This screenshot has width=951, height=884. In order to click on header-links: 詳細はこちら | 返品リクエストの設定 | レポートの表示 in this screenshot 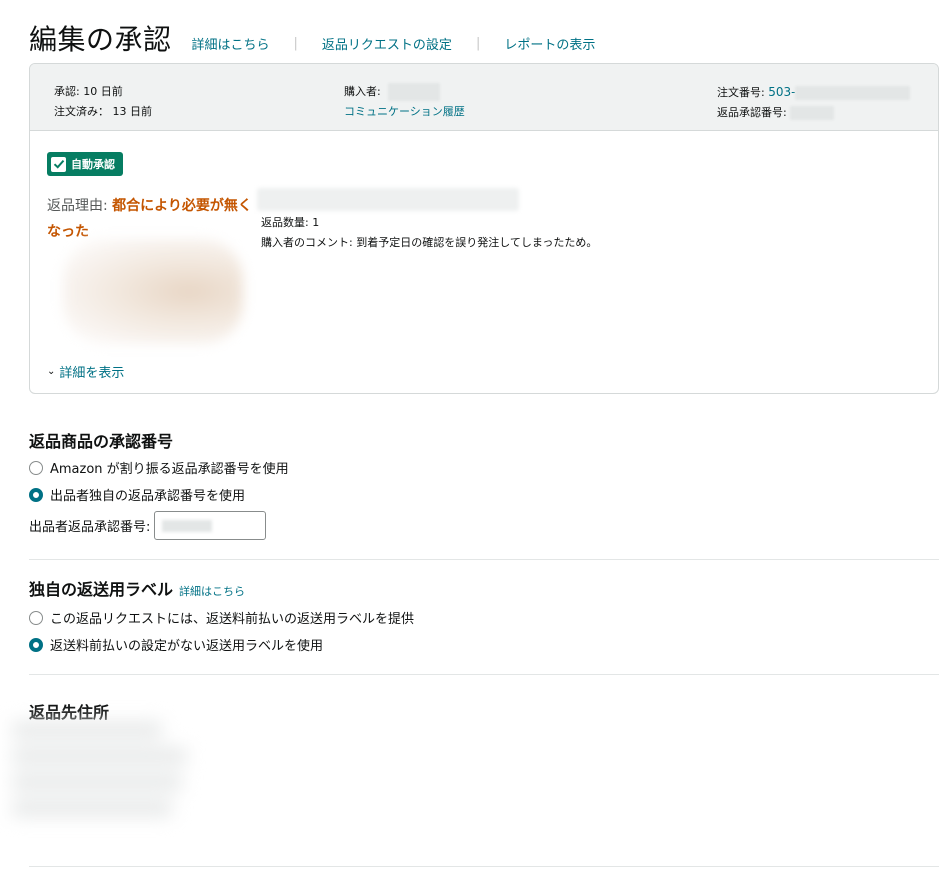, I will do `click(394, 43)`.